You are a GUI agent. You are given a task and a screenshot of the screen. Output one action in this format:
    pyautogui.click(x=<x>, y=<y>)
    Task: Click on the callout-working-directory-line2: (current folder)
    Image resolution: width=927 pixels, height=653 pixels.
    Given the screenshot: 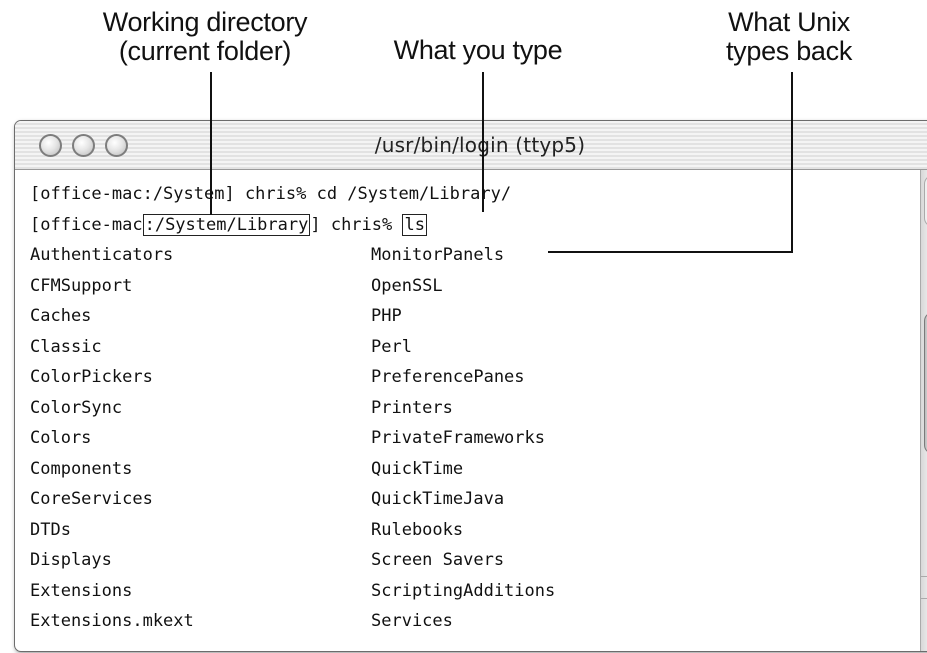 What is the action you would take?
    pyautogui.click(x=205, y=51)
    